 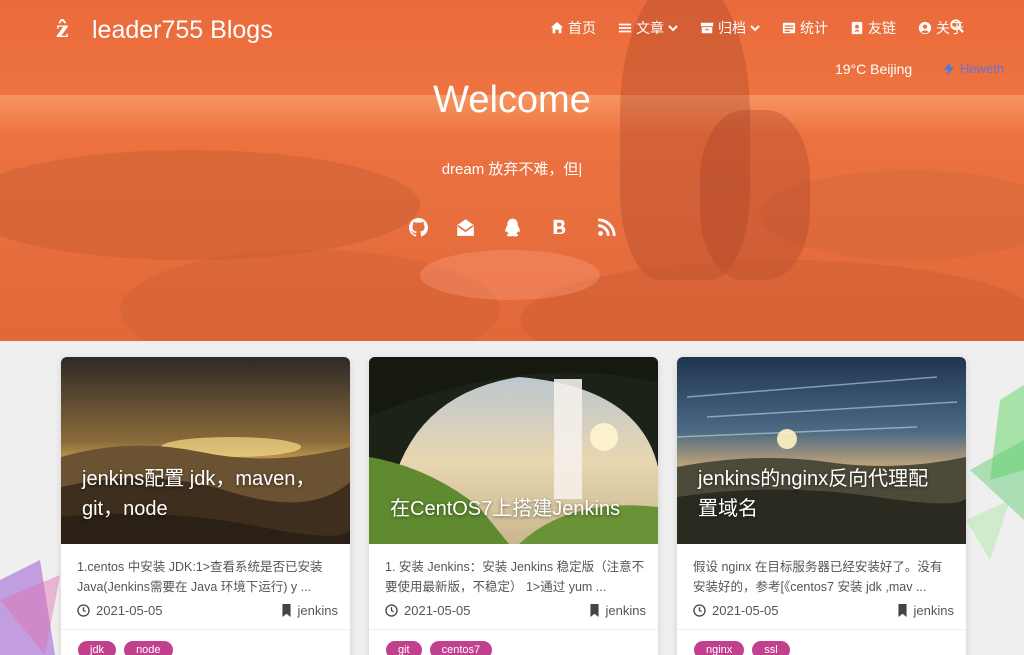 I want to click on archive-icon, so click(x=707, y=28).